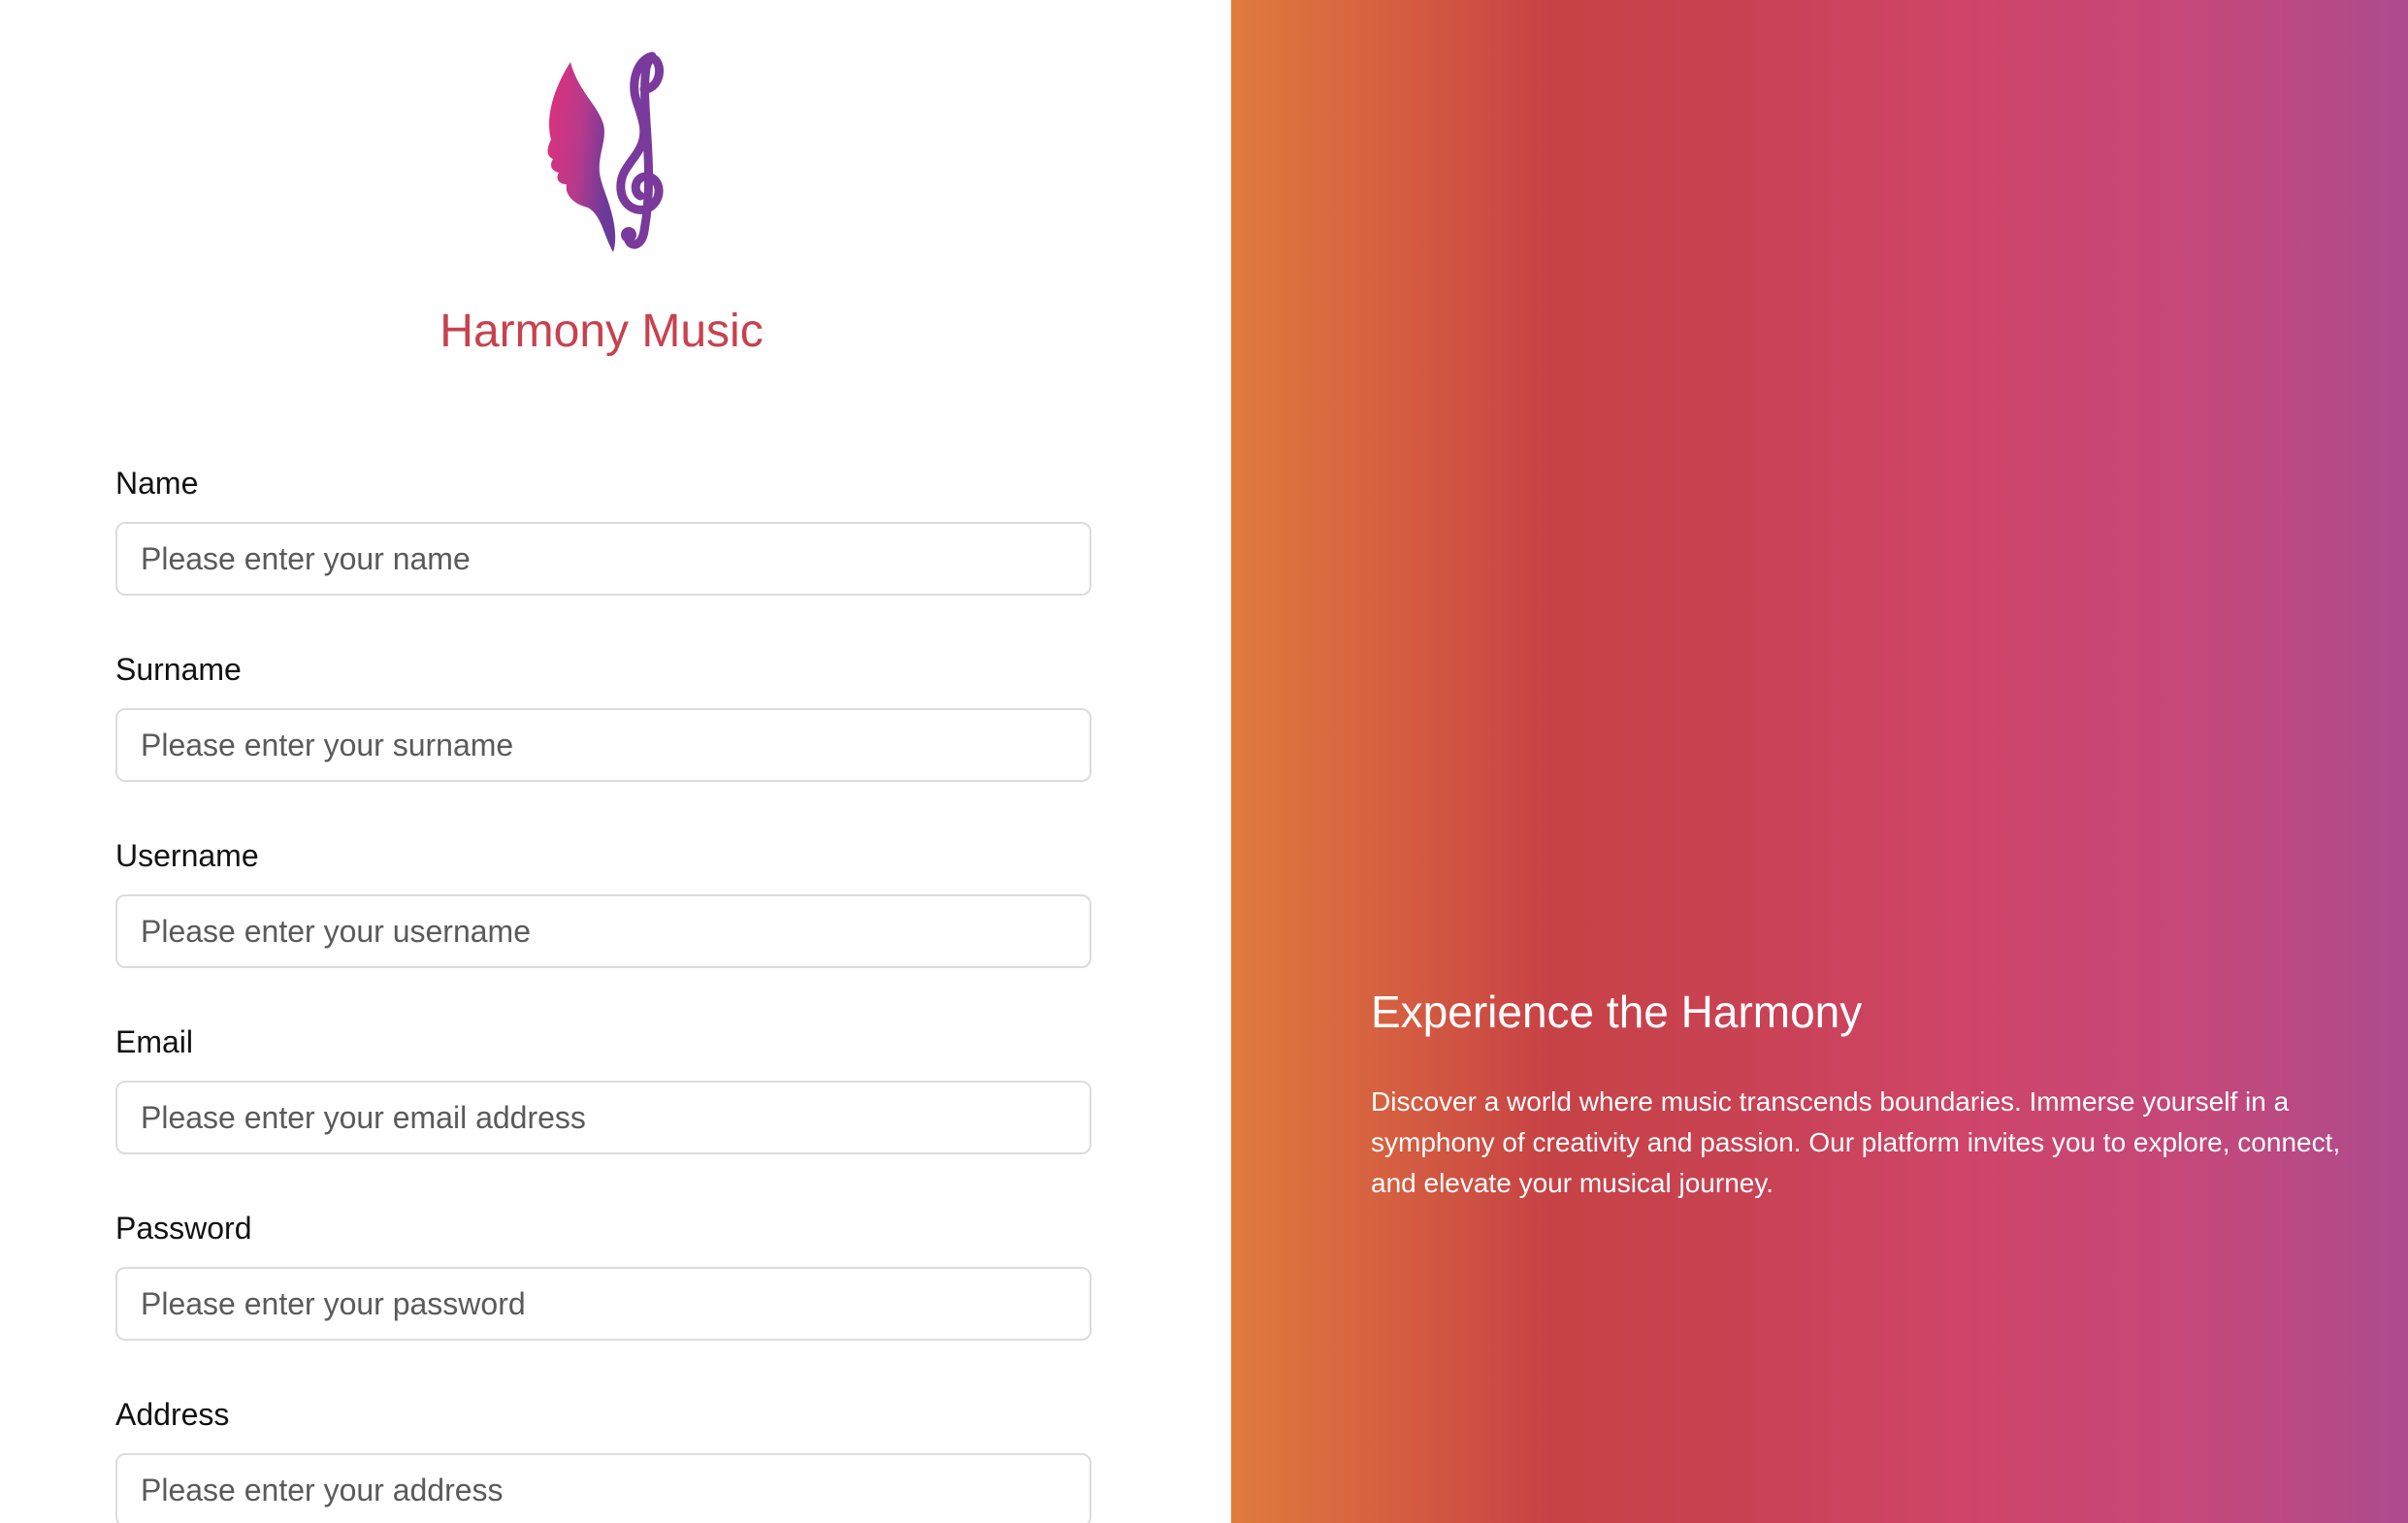 The height and width of the screenshot is (1523, 2408). Describe the element at coordinates (183, 1228) in the screenshot. I see `password-label: Password` at that location.